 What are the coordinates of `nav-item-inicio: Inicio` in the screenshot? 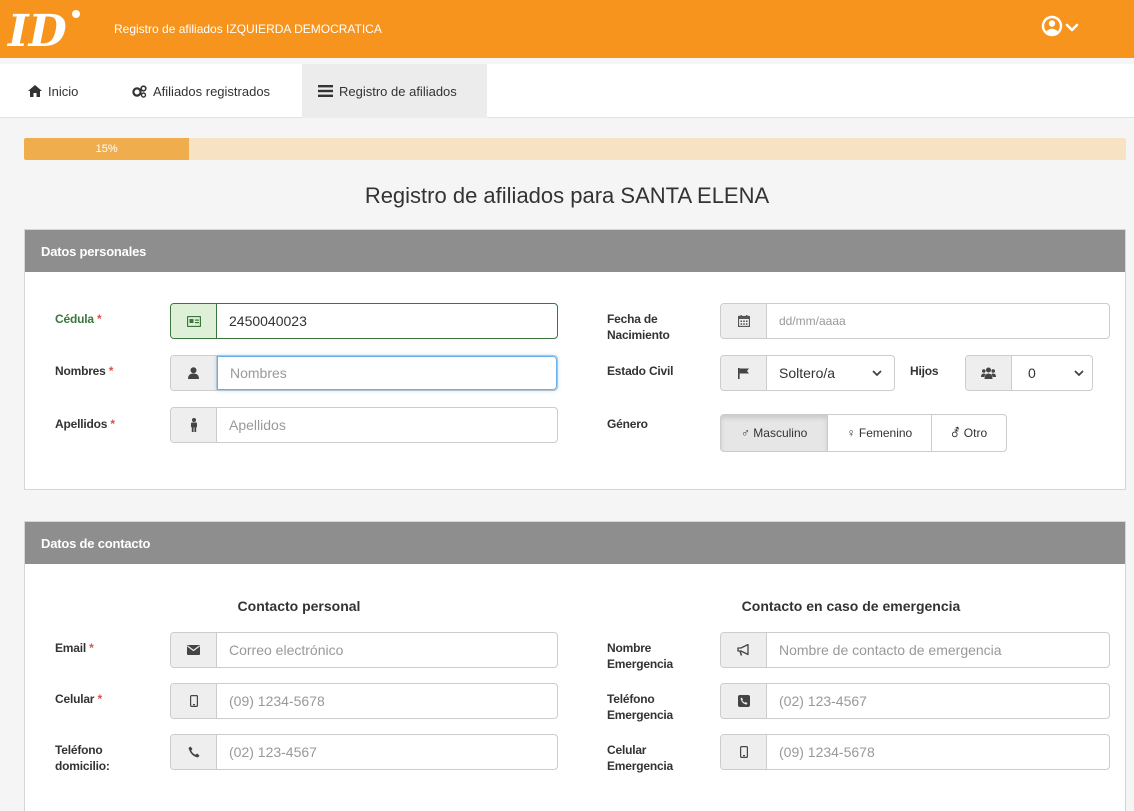 It's located at (53, 91).